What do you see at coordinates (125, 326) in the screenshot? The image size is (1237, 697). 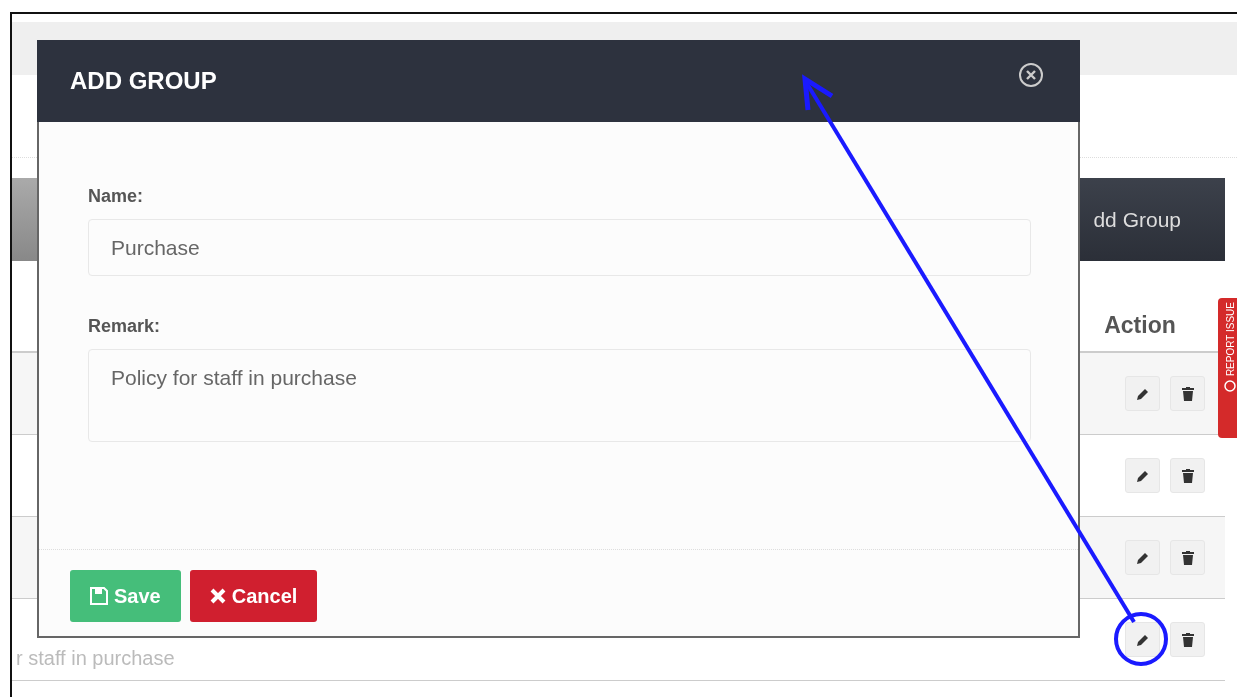 I see `field-label: Remark:` at bounding box center [125, 326].